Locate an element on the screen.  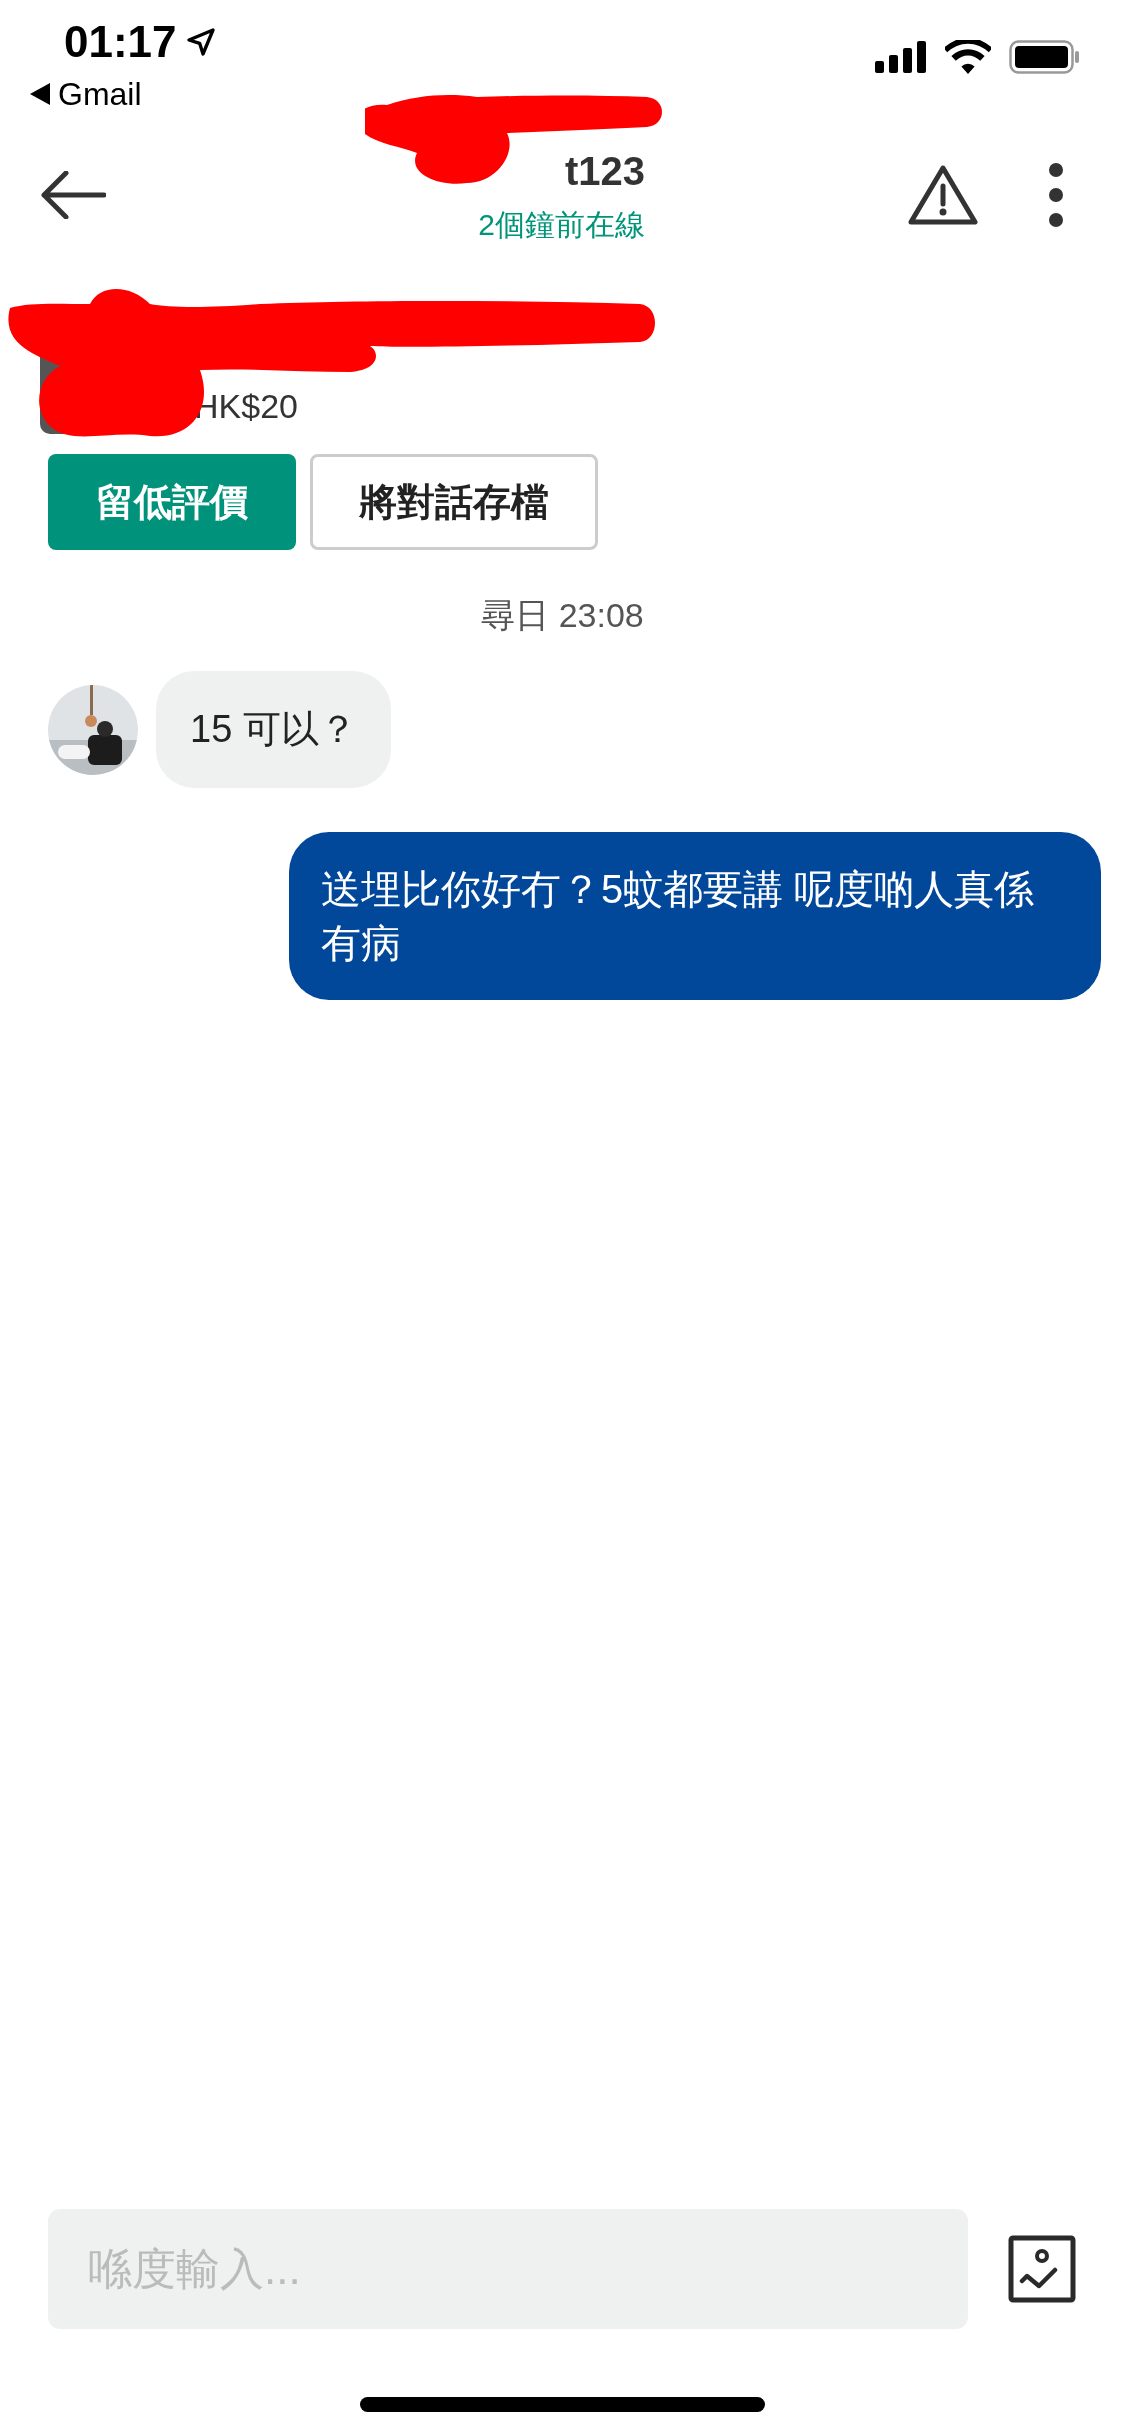
back-to-app-link: Gmail is located at coordinates (123, 94).